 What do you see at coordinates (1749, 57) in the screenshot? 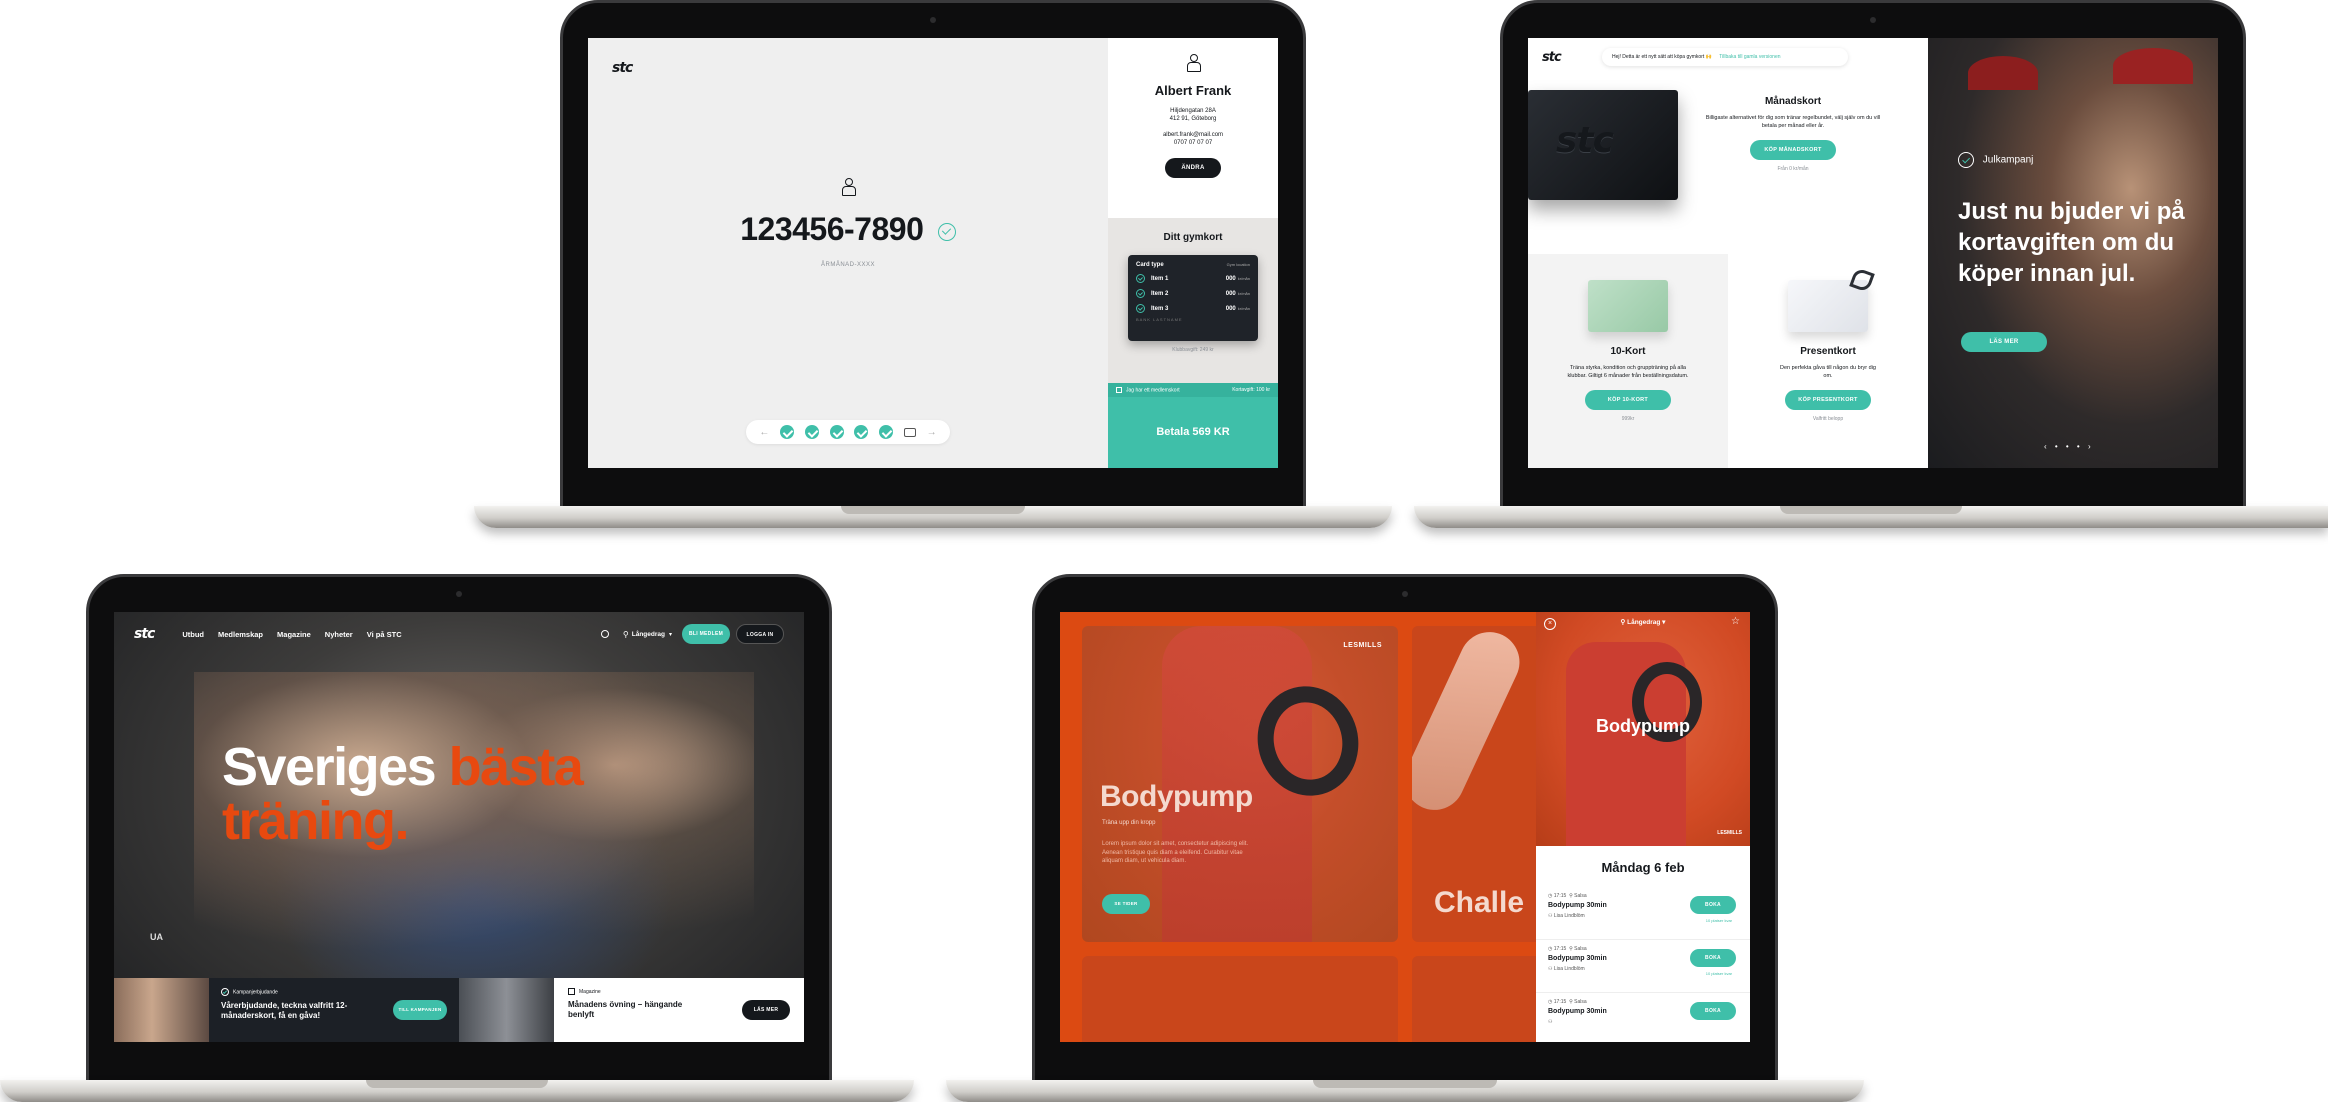
I see `old-version-link: Tillbaka till gamla versionen` at bounding box center [1749, 57].